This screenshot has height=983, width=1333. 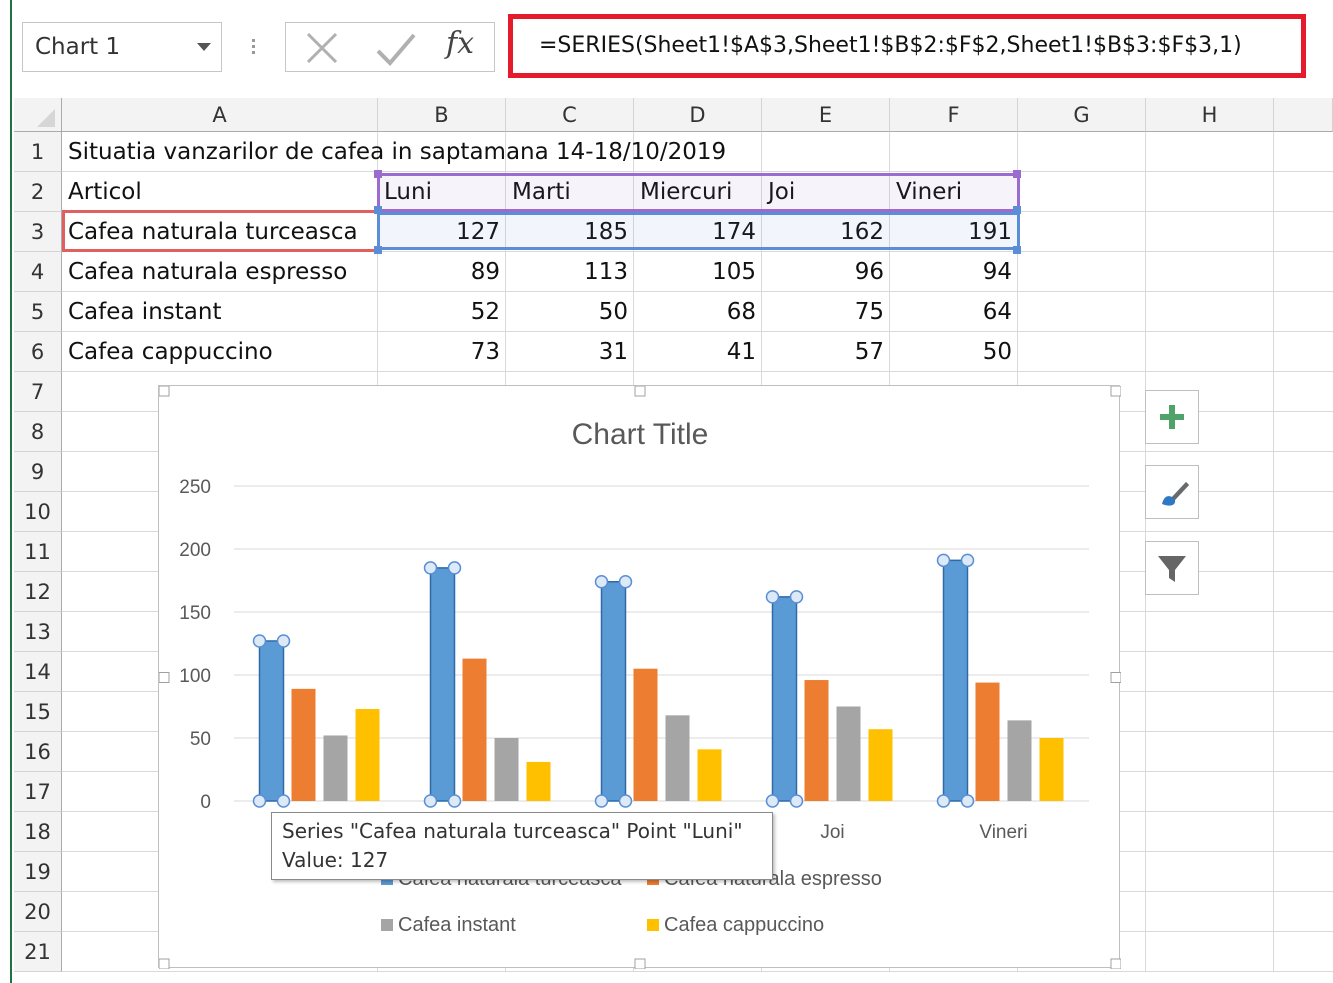 I want to click on row-header-18: 18, so click(x=38, y=832).